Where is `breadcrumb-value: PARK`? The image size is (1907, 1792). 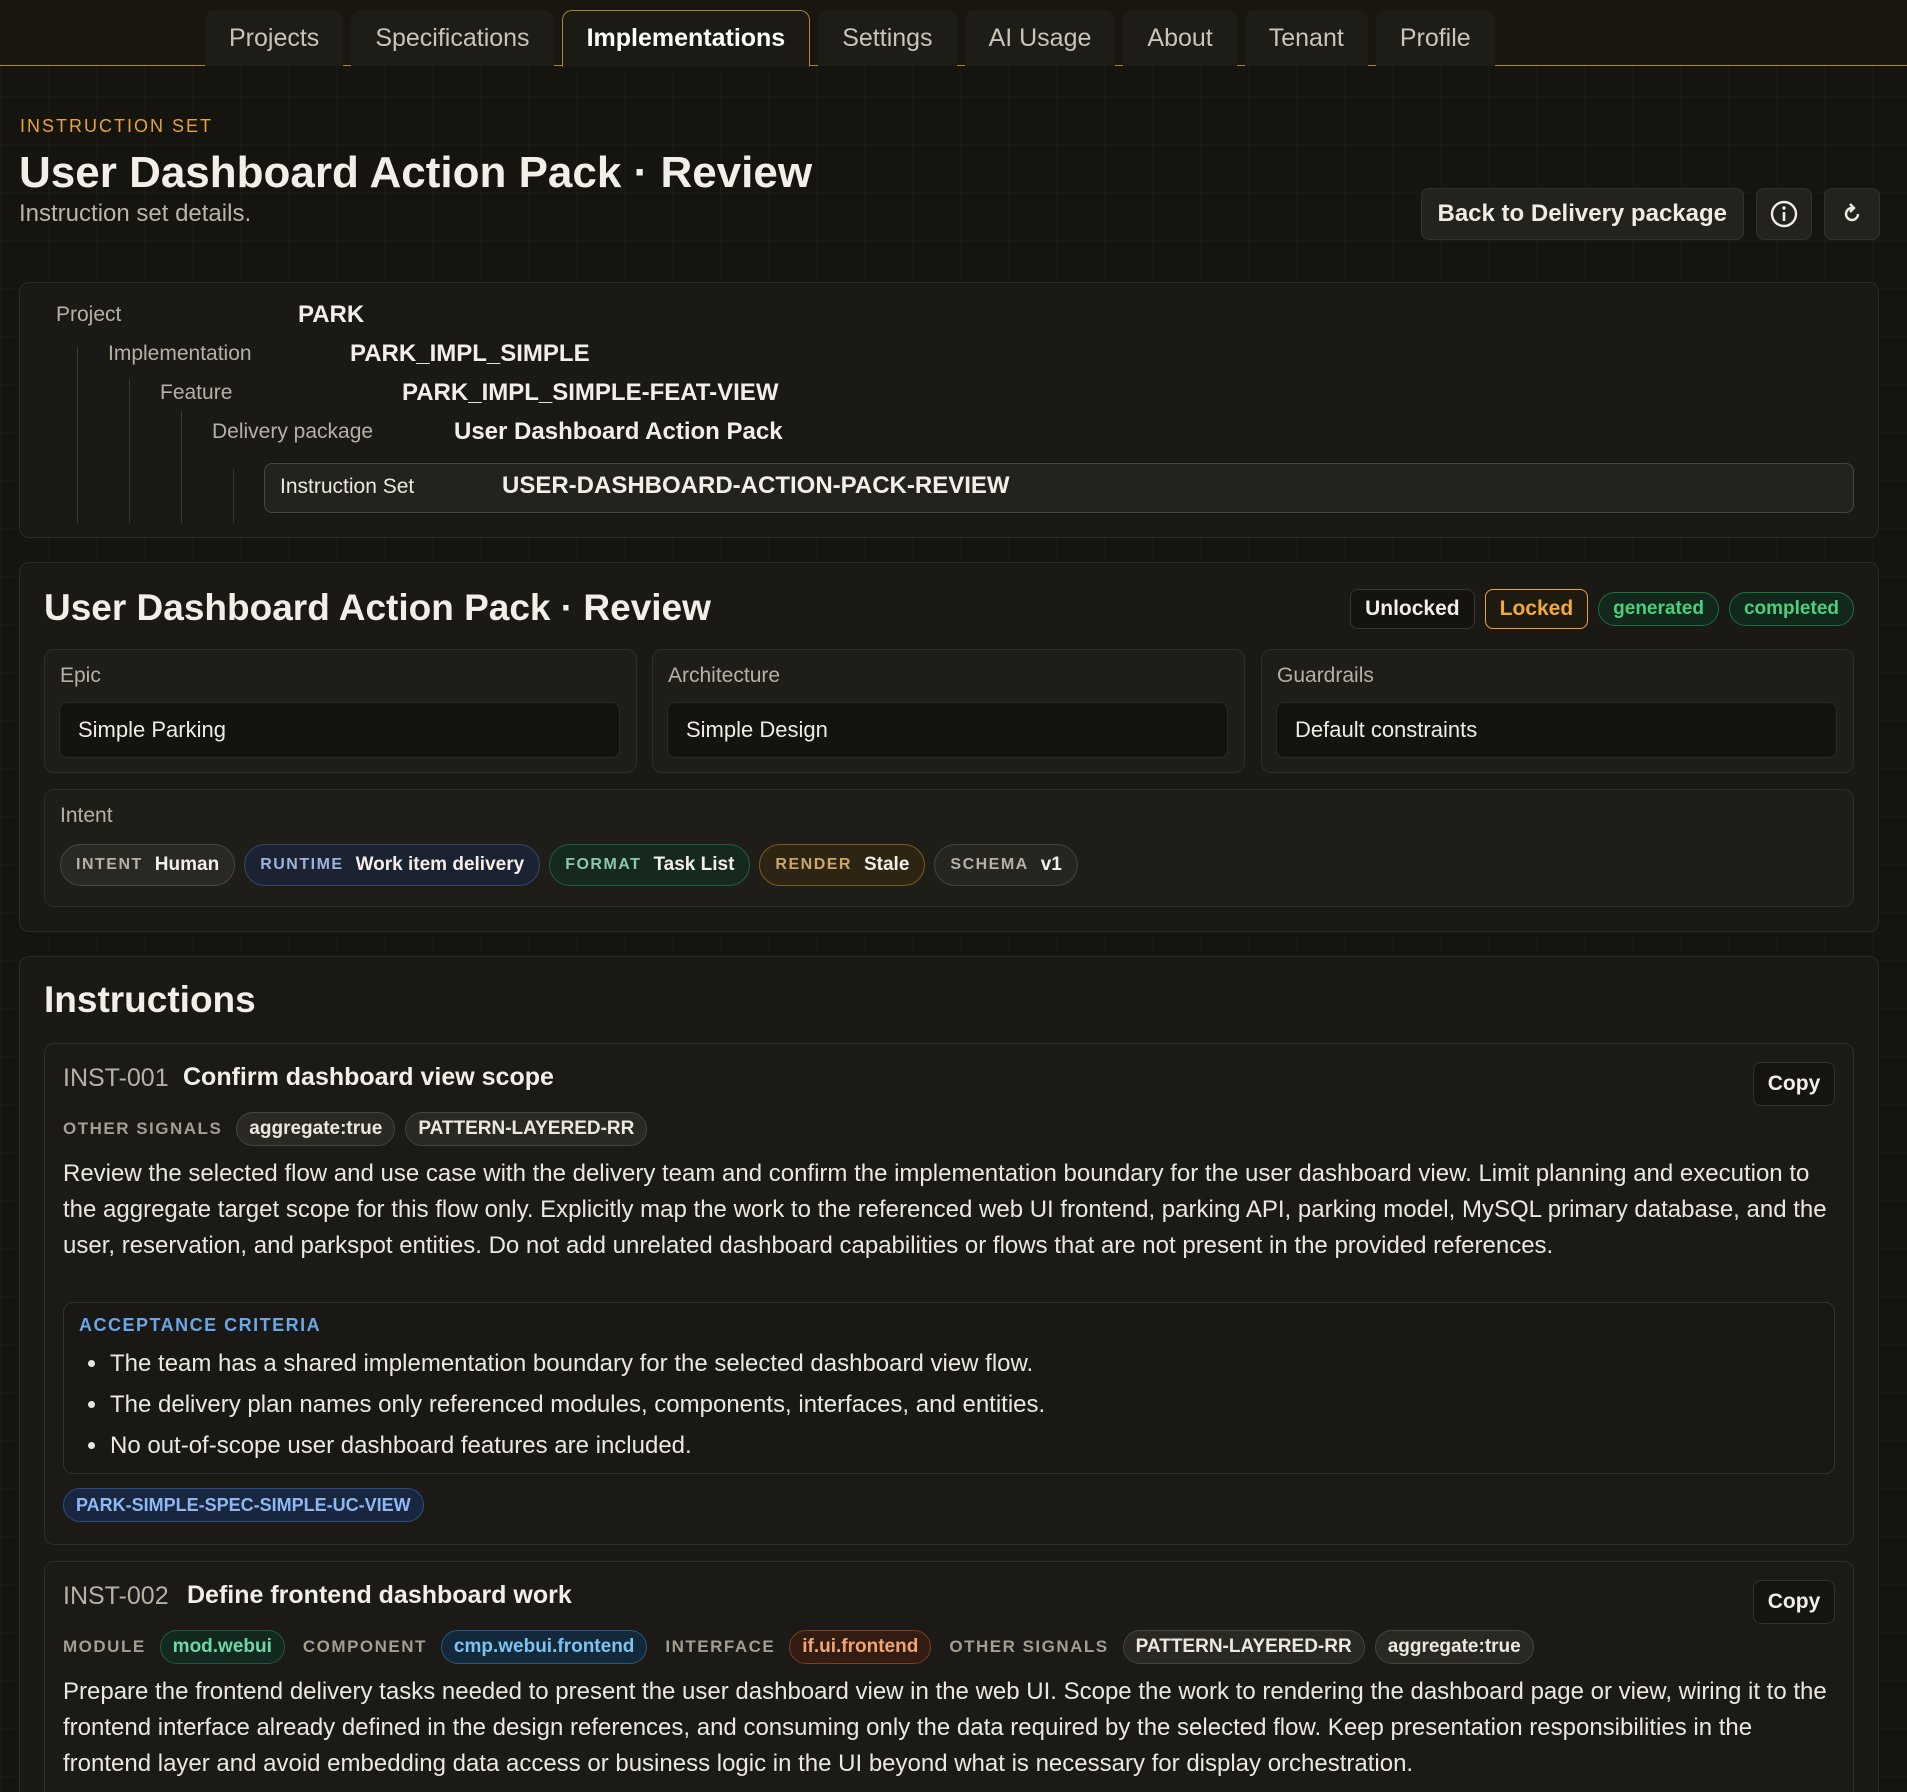
breadcrumb-value: PARK is located at coordinates (331, 314).